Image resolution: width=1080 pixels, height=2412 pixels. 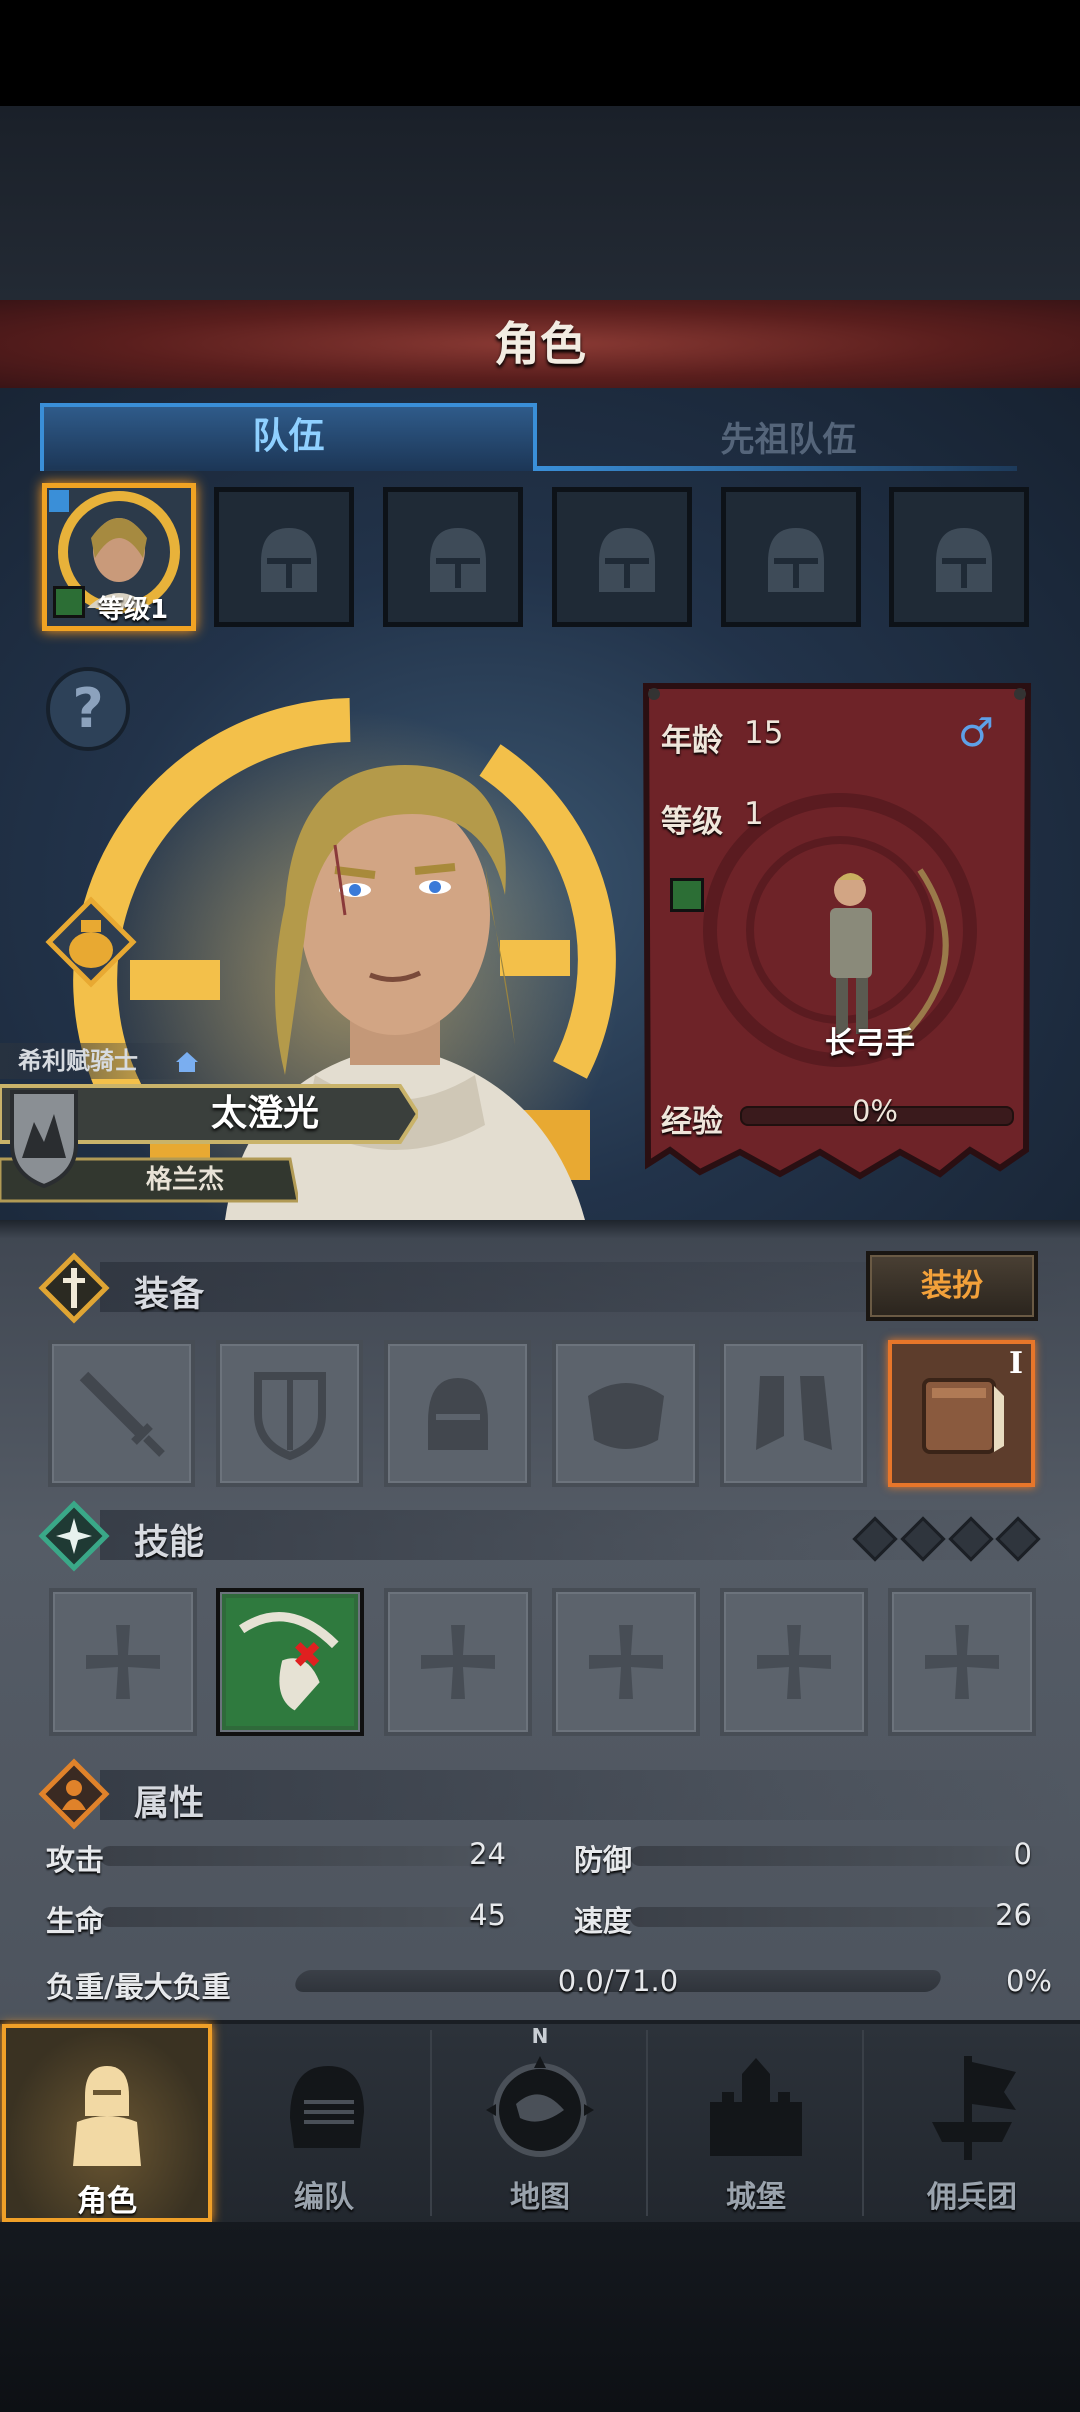 I want to click on hero-sub-name: 格兰杰, so click(x=184, y=1180).